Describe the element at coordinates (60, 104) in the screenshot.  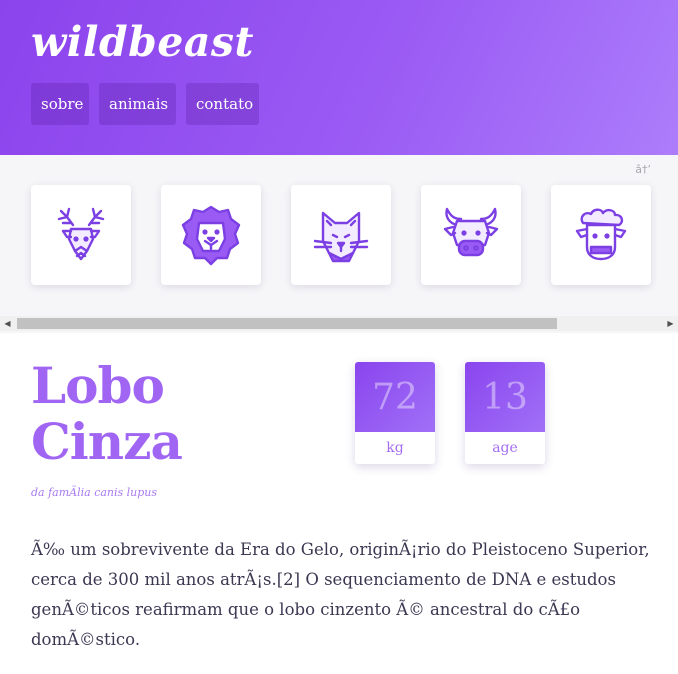
I see `nav-item-sobre: sobre` at that location.